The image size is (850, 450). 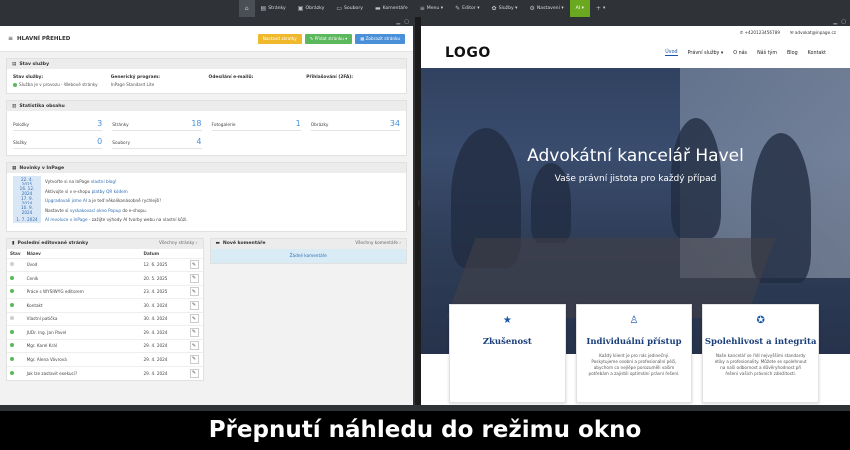 What do you see at coordinates (82, 278) in the screenshot?
I see `page-name: Ceník` at bounding box center [82, 278].